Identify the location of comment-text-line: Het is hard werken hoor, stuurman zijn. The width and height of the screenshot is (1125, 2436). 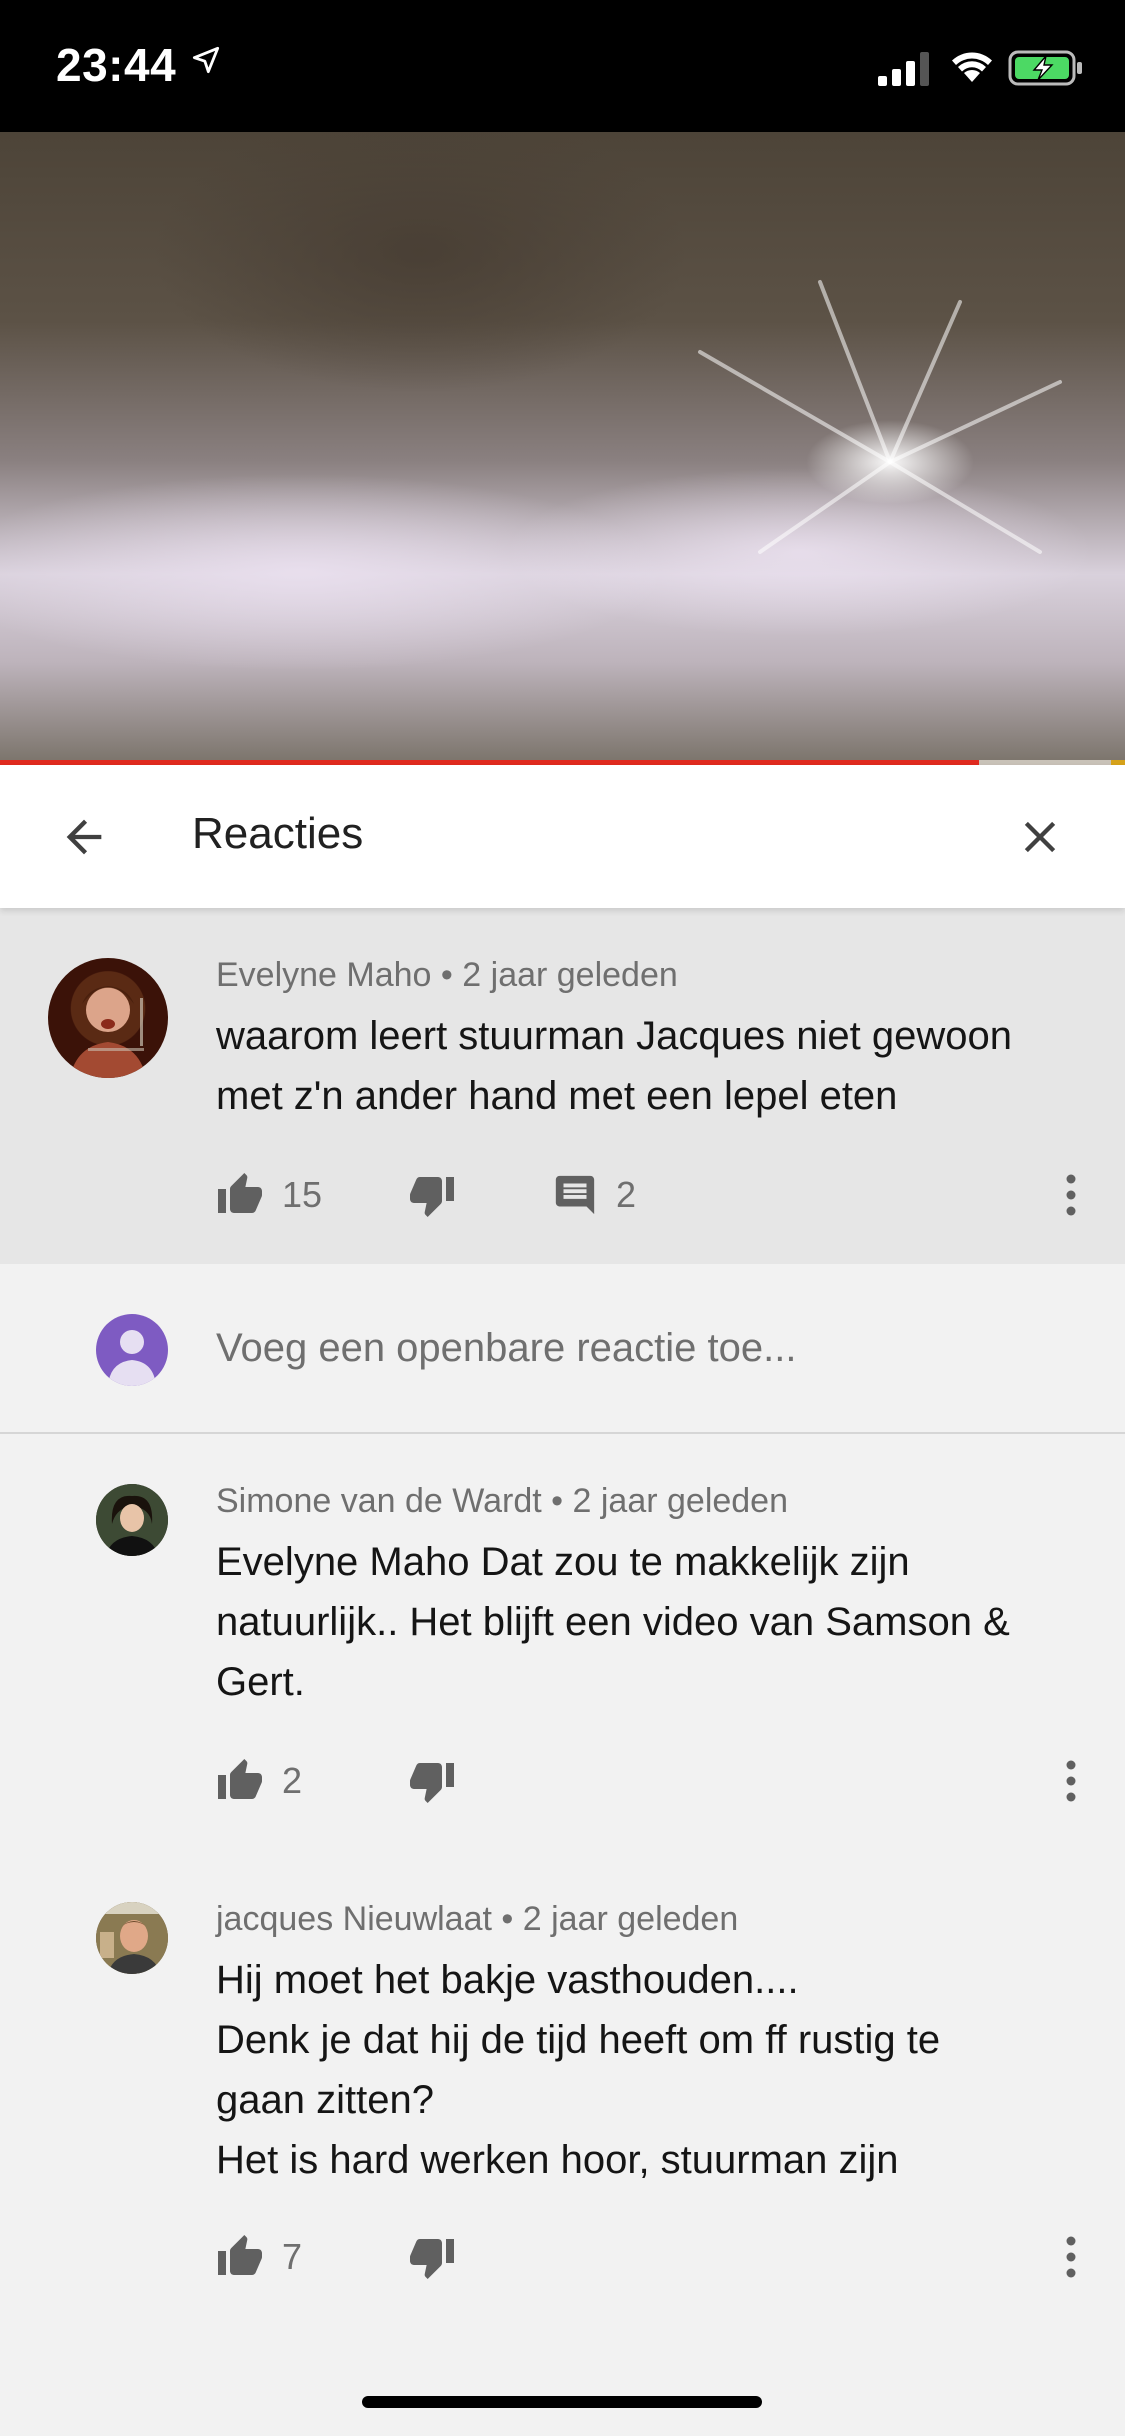
(557, 2160).